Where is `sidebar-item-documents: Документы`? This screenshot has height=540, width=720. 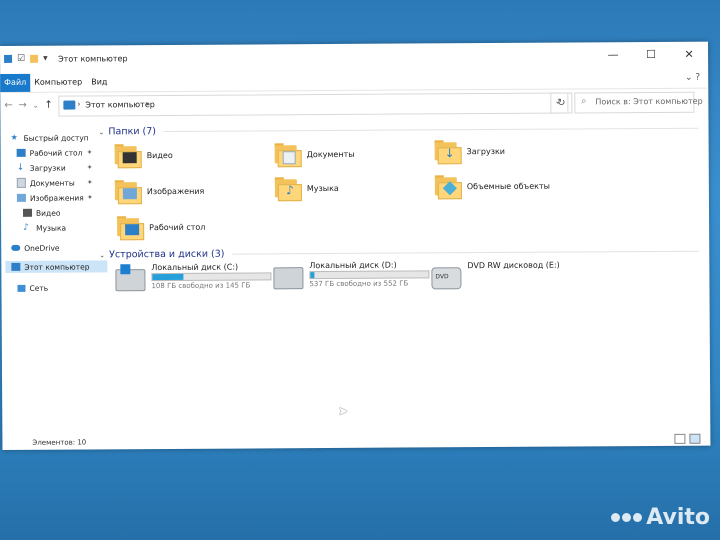 sidebar-item-documents: Документы is located at coordinates (45, 183).